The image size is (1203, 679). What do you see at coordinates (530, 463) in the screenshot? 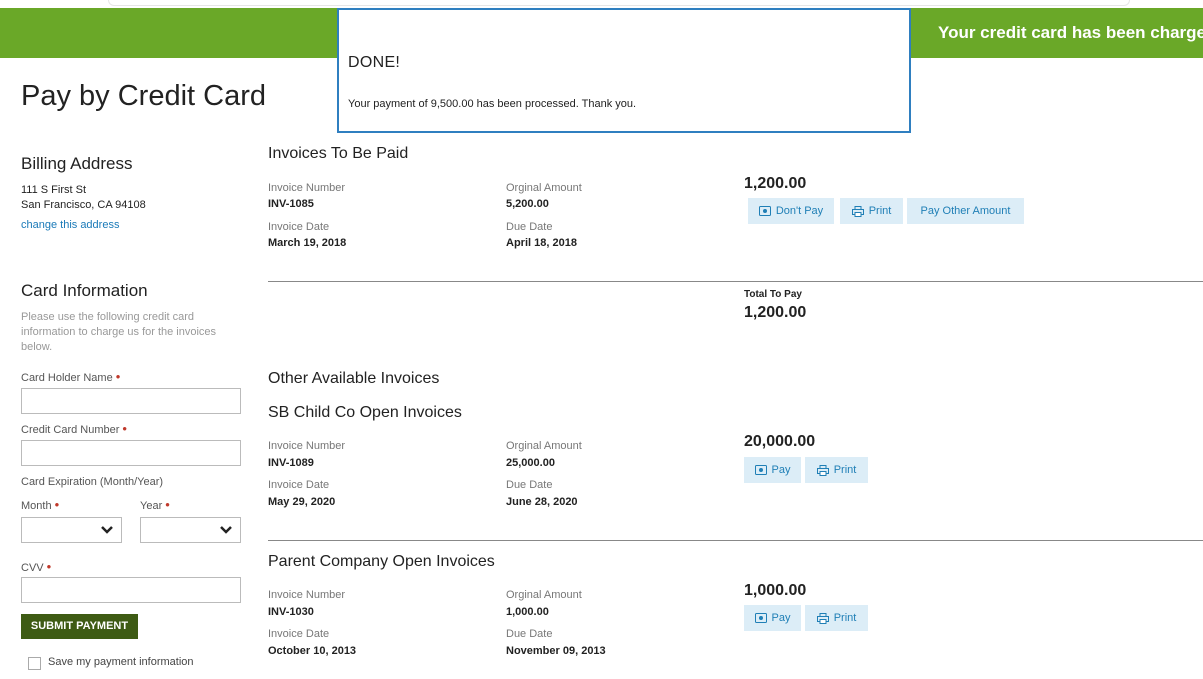
I see `original-amount: 25,000.00` at bounding box center [530, 463].